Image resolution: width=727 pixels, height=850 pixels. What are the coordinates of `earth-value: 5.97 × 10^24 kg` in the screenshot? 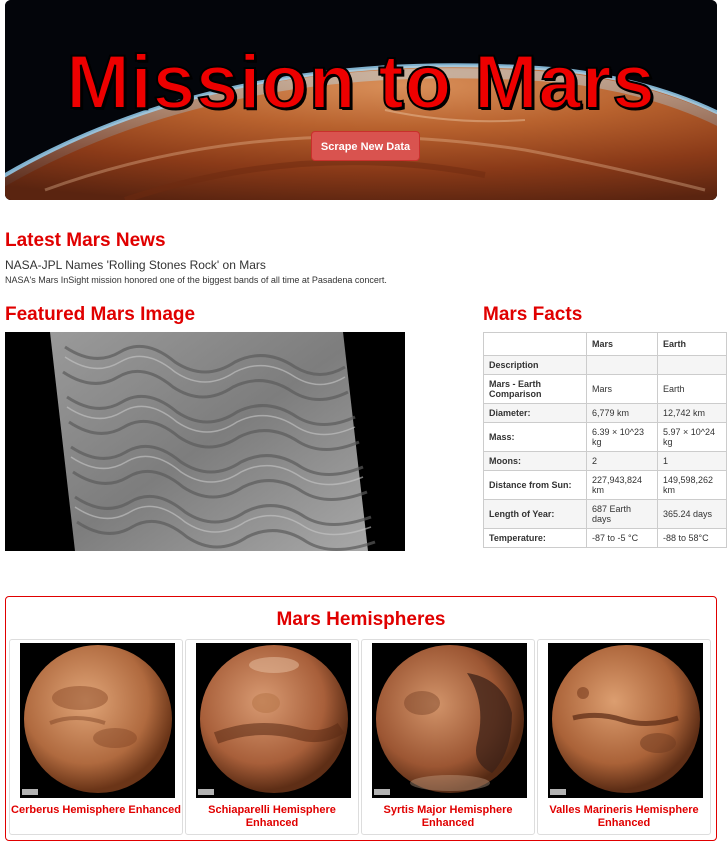 It's located at (692, 437).